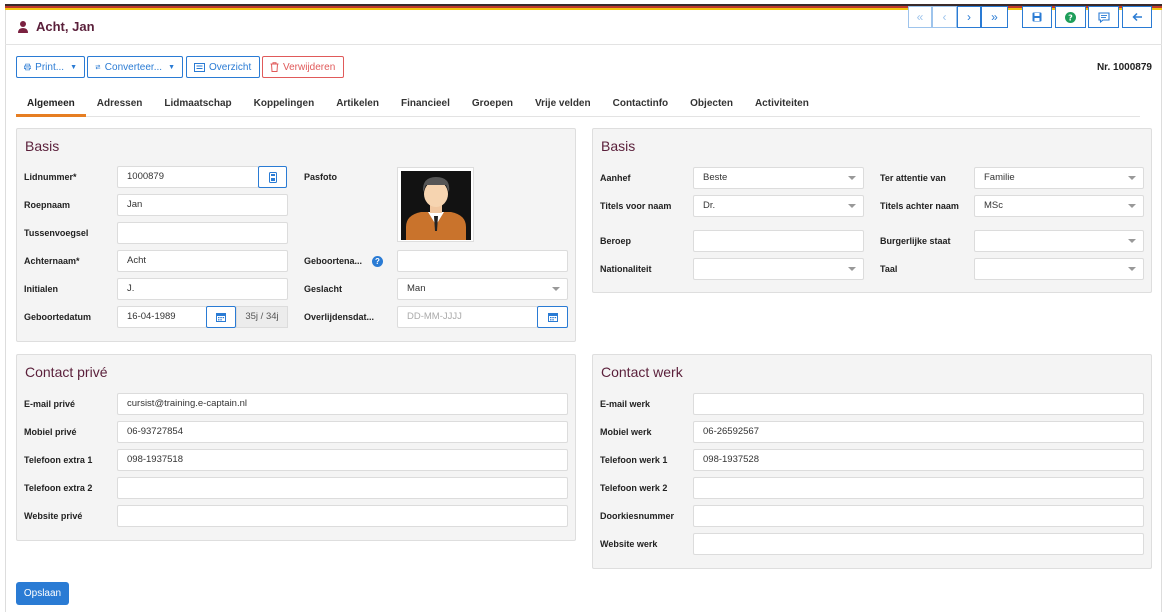 This screenshot has width=1170, height=612. I want to click on doorkiesnummer-label: Doorkiesnummer, so click(637, 516).